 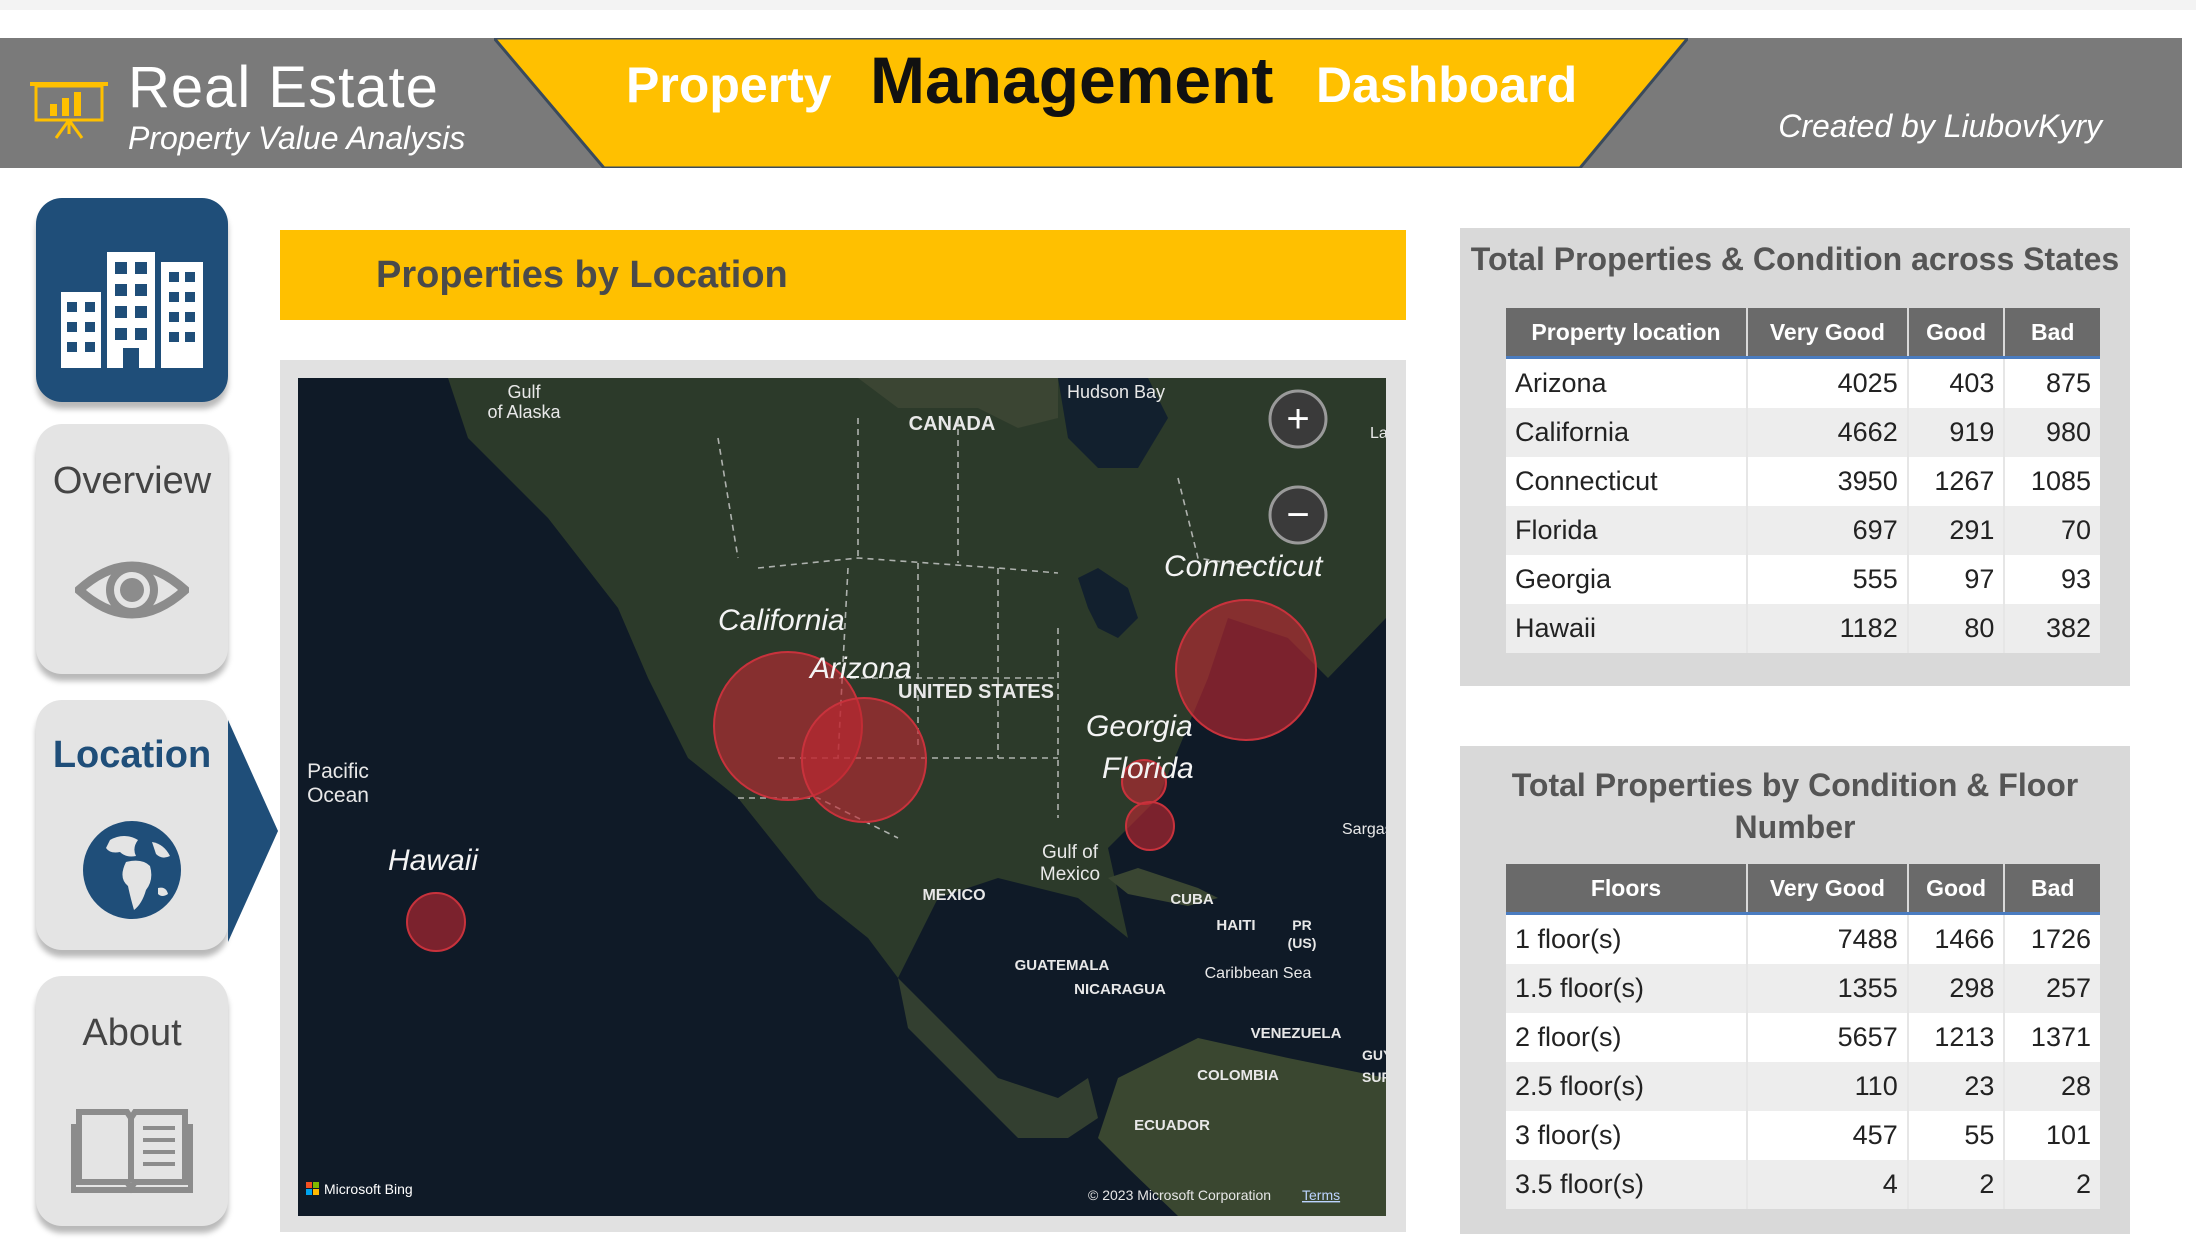 I want to click on geo-label-la: La, so click(x=1378, y=433).